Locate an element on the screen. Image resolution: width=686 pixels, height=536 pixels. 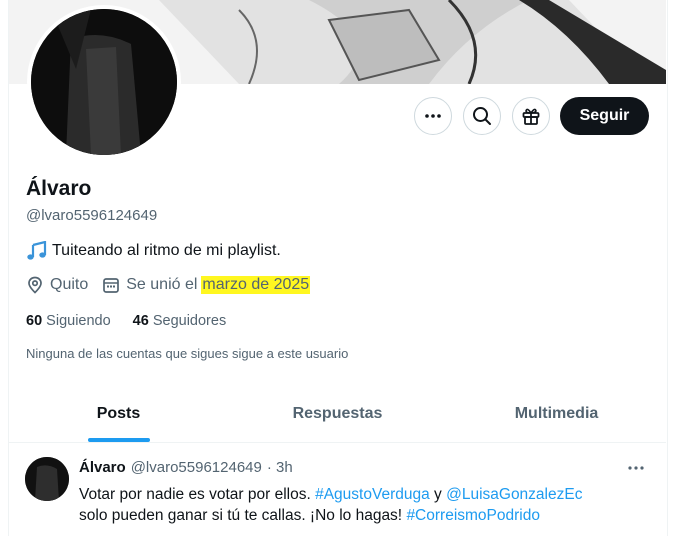
profile-name: Álvaro is located at coordinates (59, 188).